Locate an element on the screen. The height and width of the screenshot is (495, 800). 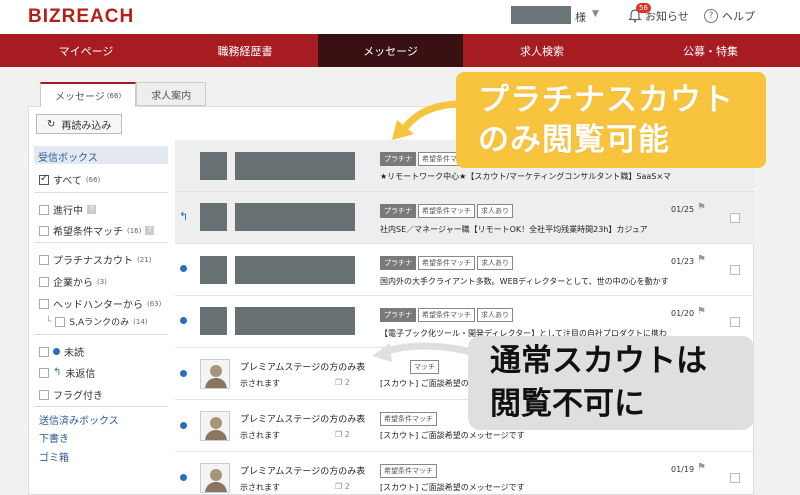
sidebar-item-s-rank: └ S,Aランクのみ (14) is located at coordinates (97, 321).